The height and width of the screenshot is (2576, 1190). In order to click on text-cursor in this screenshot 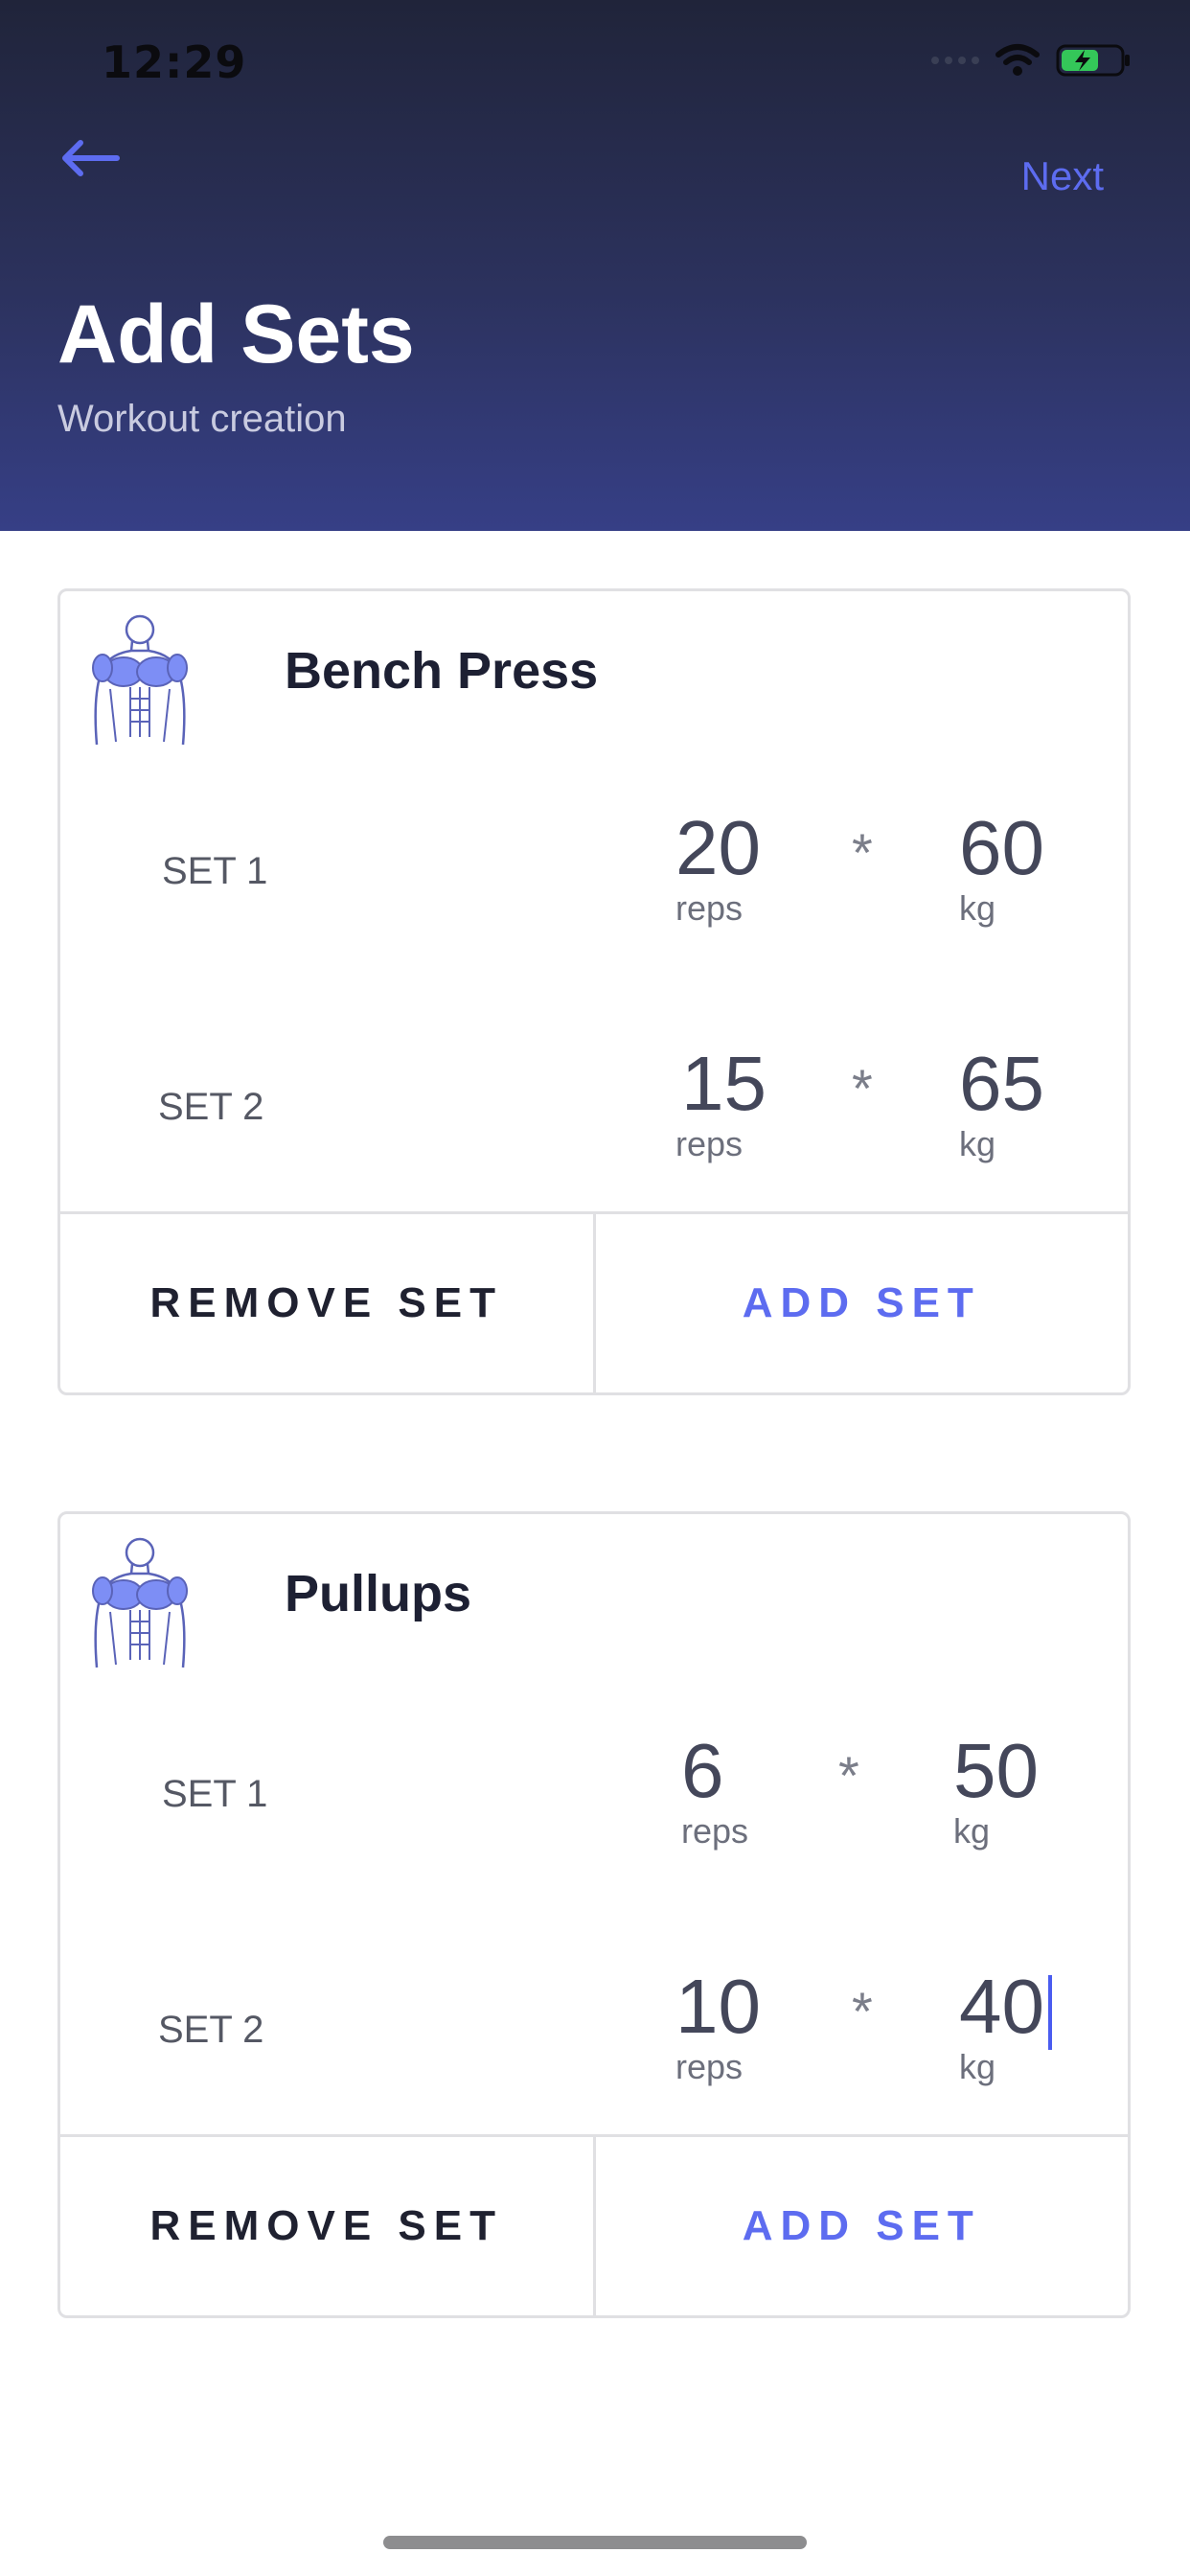, I will do `click(1049, 2012)`.